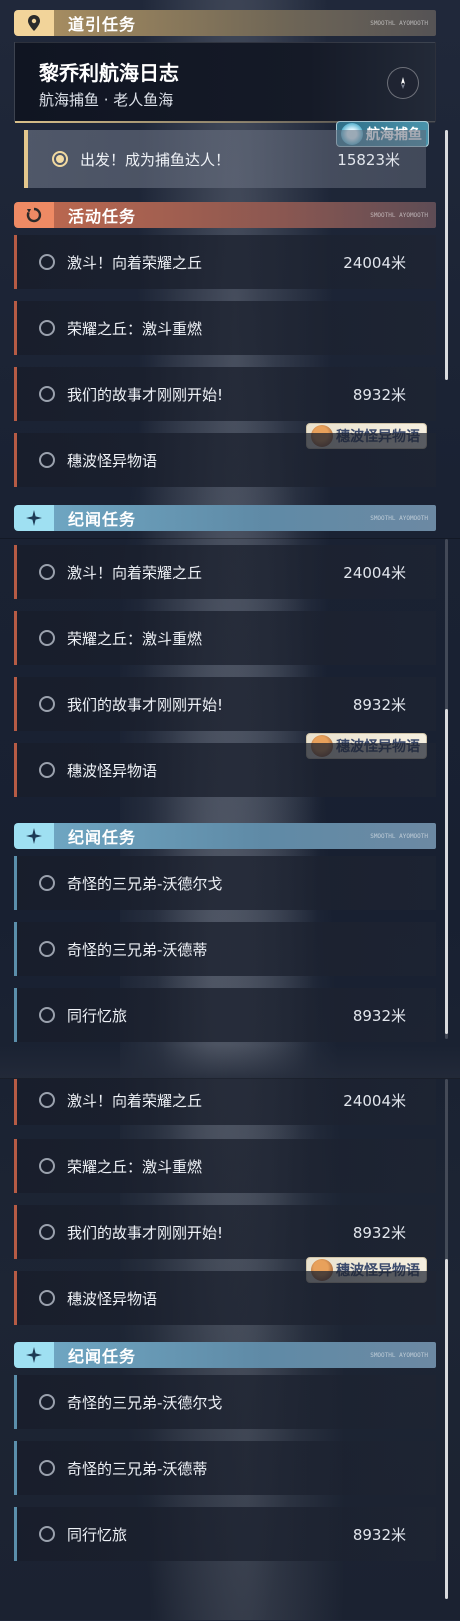 Image resolution: width=460 pixels, height=1621 pixels. What do you see at coordinates (102, 216) in the screenshot?
I see `activity-header-title: 活动任务` at bounding box center [102, 216].